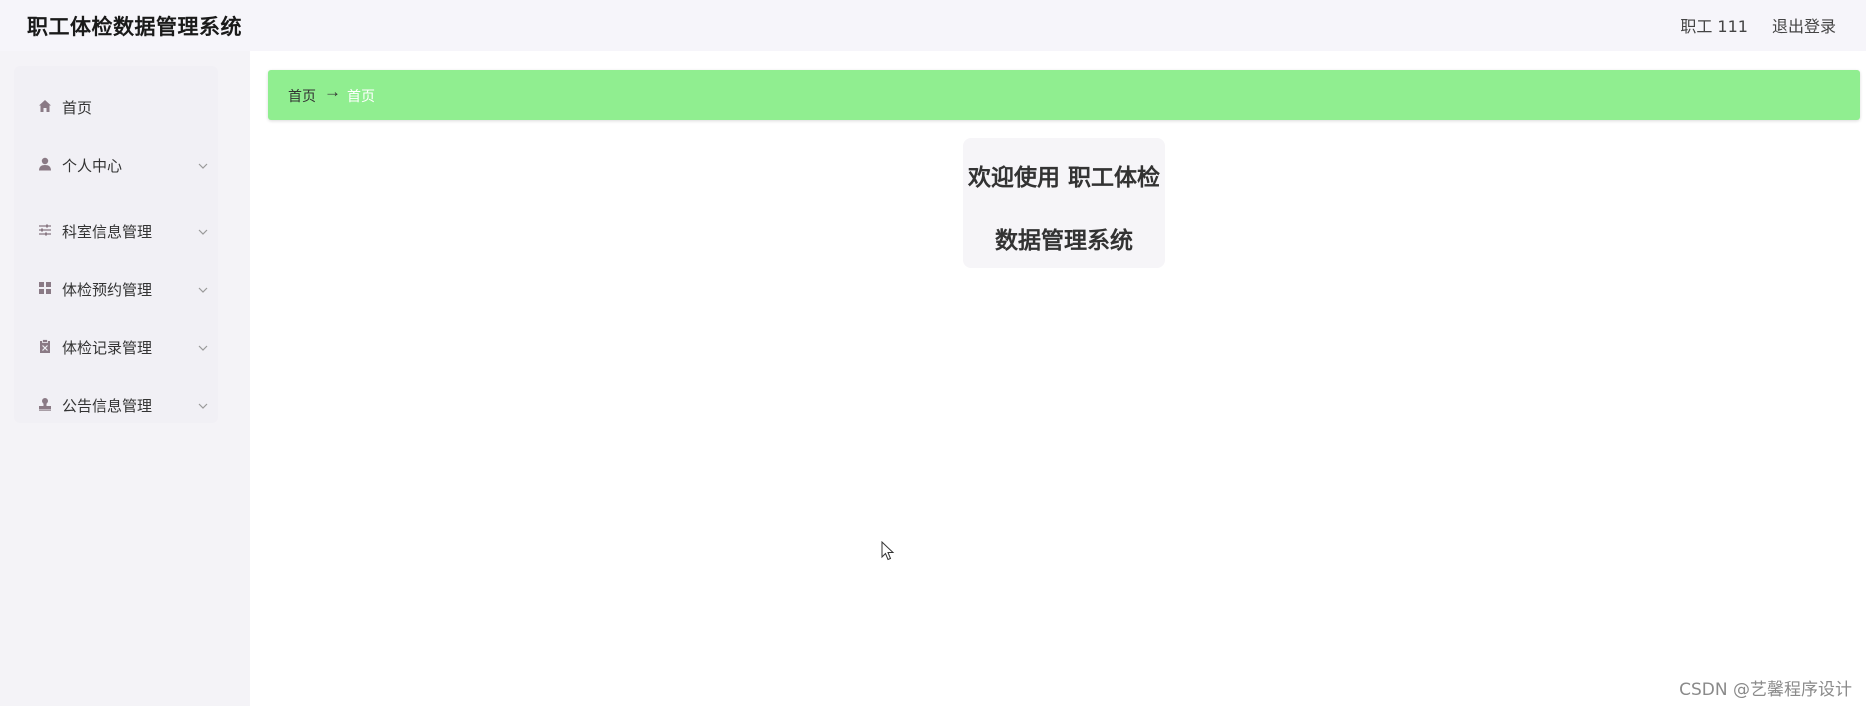 The image size is (1866, 706). Describe the element at coordinates (1804, 25) in the screenshot. I see `logout-button: 退出登录` at that location.